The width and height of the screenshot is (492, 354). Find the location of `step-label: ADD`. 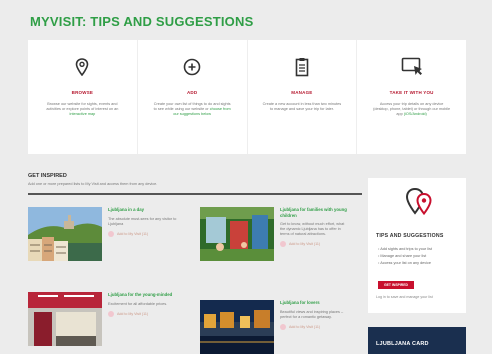

step-label: ADD is located at coordinates (192, 92).